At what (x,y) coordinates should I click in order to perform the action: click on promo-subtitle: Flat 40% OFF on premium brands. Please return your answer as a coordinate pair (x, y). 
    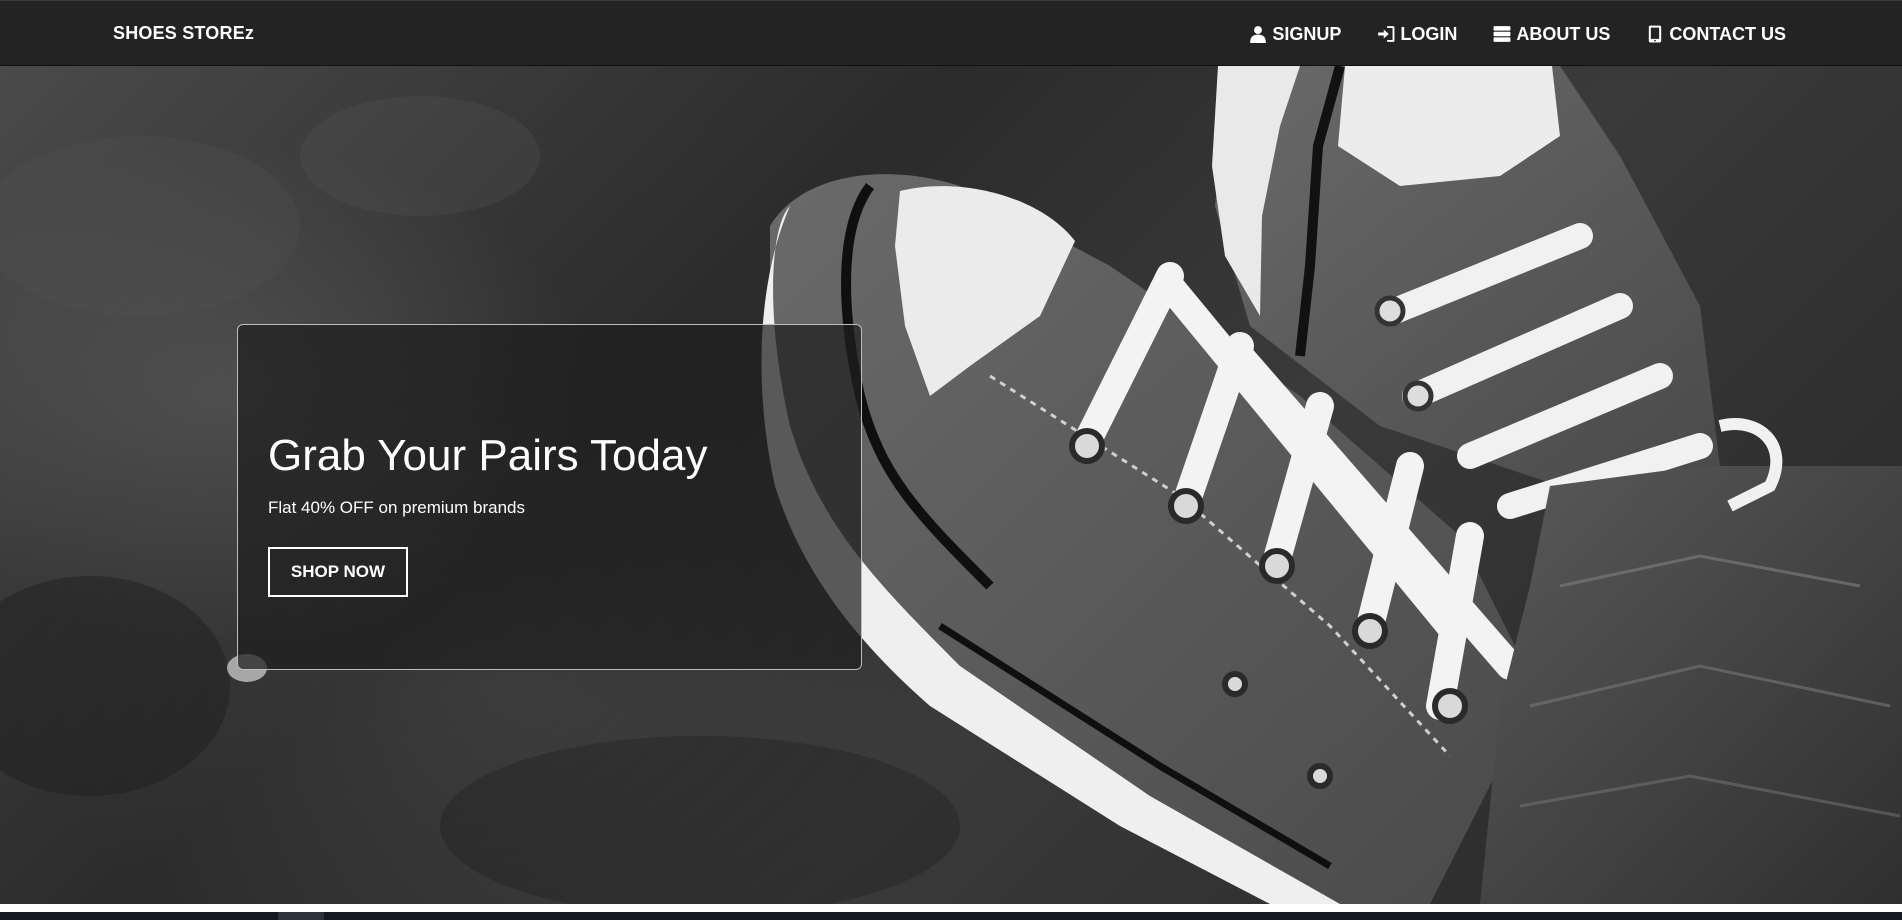
    Looking at the image, I should click on (396, 507).